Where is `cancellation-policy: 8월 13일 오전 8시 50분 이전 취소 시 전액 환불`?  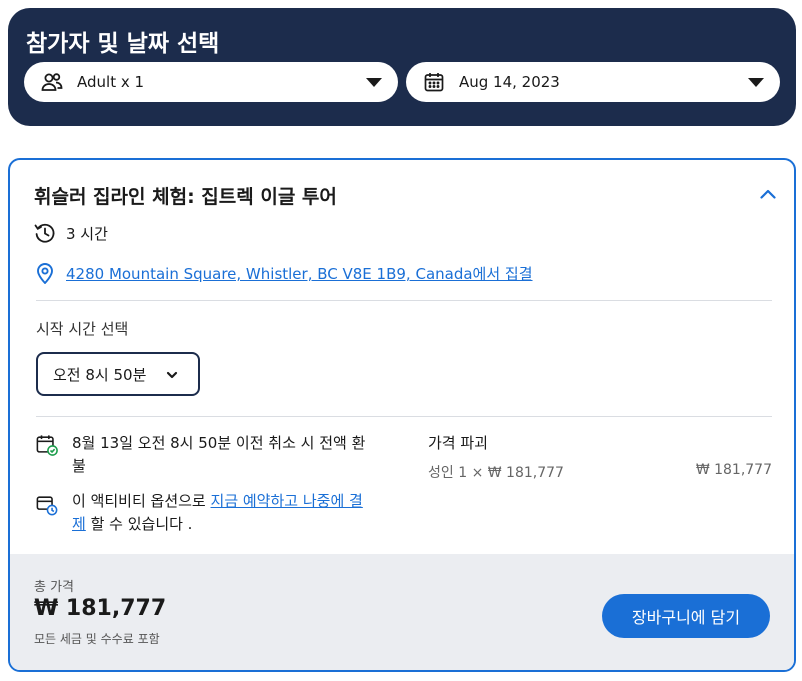 cancellation-policy: 8월 13일 오전 8시 50분 이전 취소 시 전액 환불 is located at coordinates (219, 454).